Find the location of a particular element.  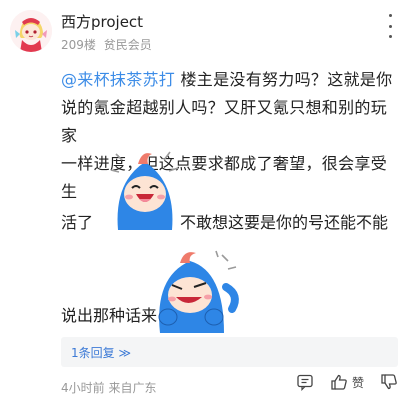

post-time: 4小时前 is located at coordinates (83, 388).